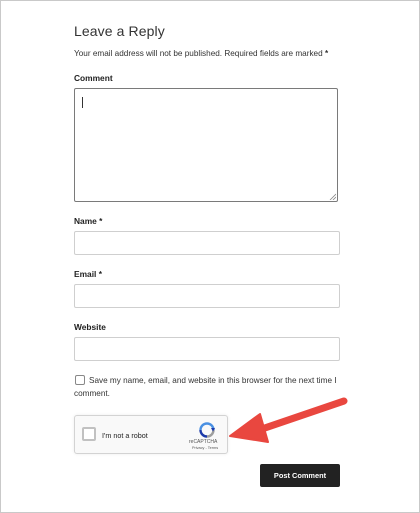  What do you see at coordinates (332, 196) in the screenshot?
I see `resize-grip-icon` at bounding box center [332, 196].